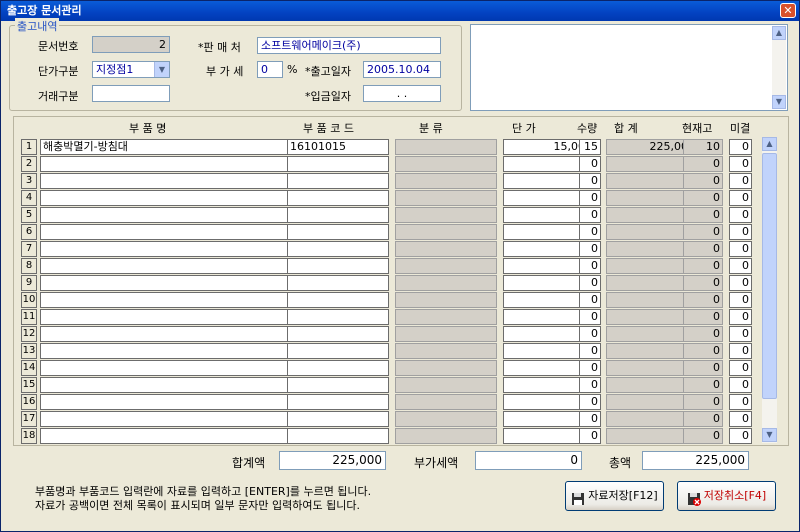 Image resolution: width=800 pixels, height=532 pixels. Describe the element at coordinates (769, 276) in the screenshot. I see `scroll-thumb` at that location.